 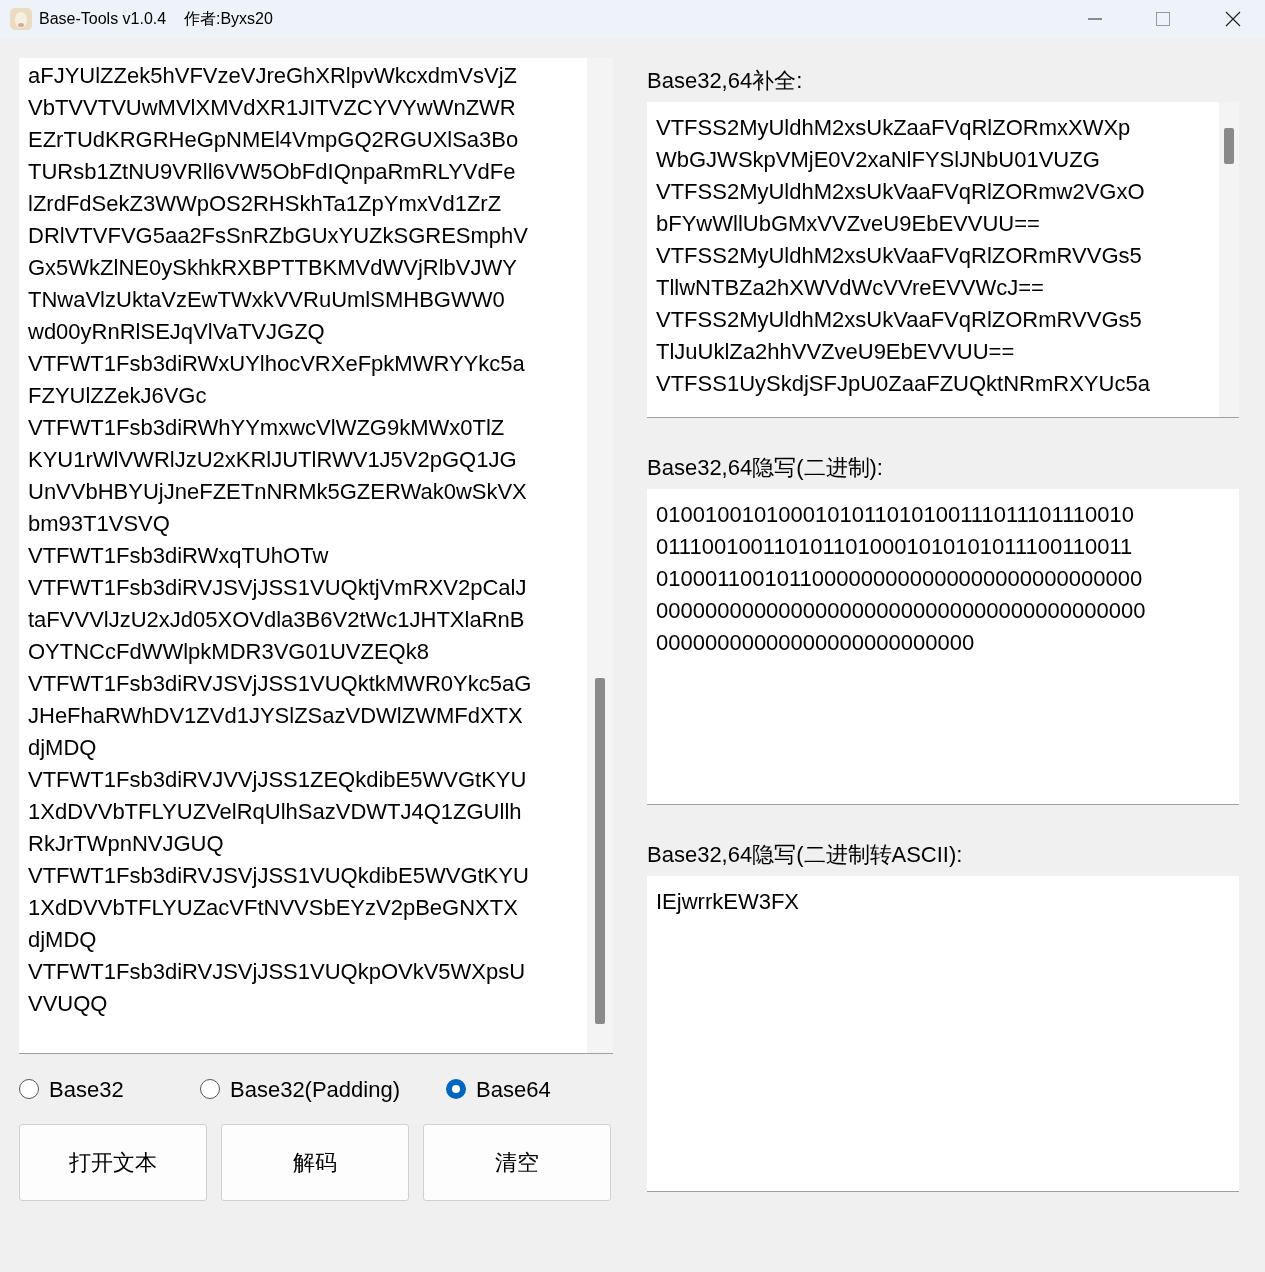 What do you see at coordinates (272, 108) in the screenshot?
I see `text-line: VbTVVTVUwMVlXMVdXR1JITVZCYVYwWnZWR` at bounding box center [272, 108].